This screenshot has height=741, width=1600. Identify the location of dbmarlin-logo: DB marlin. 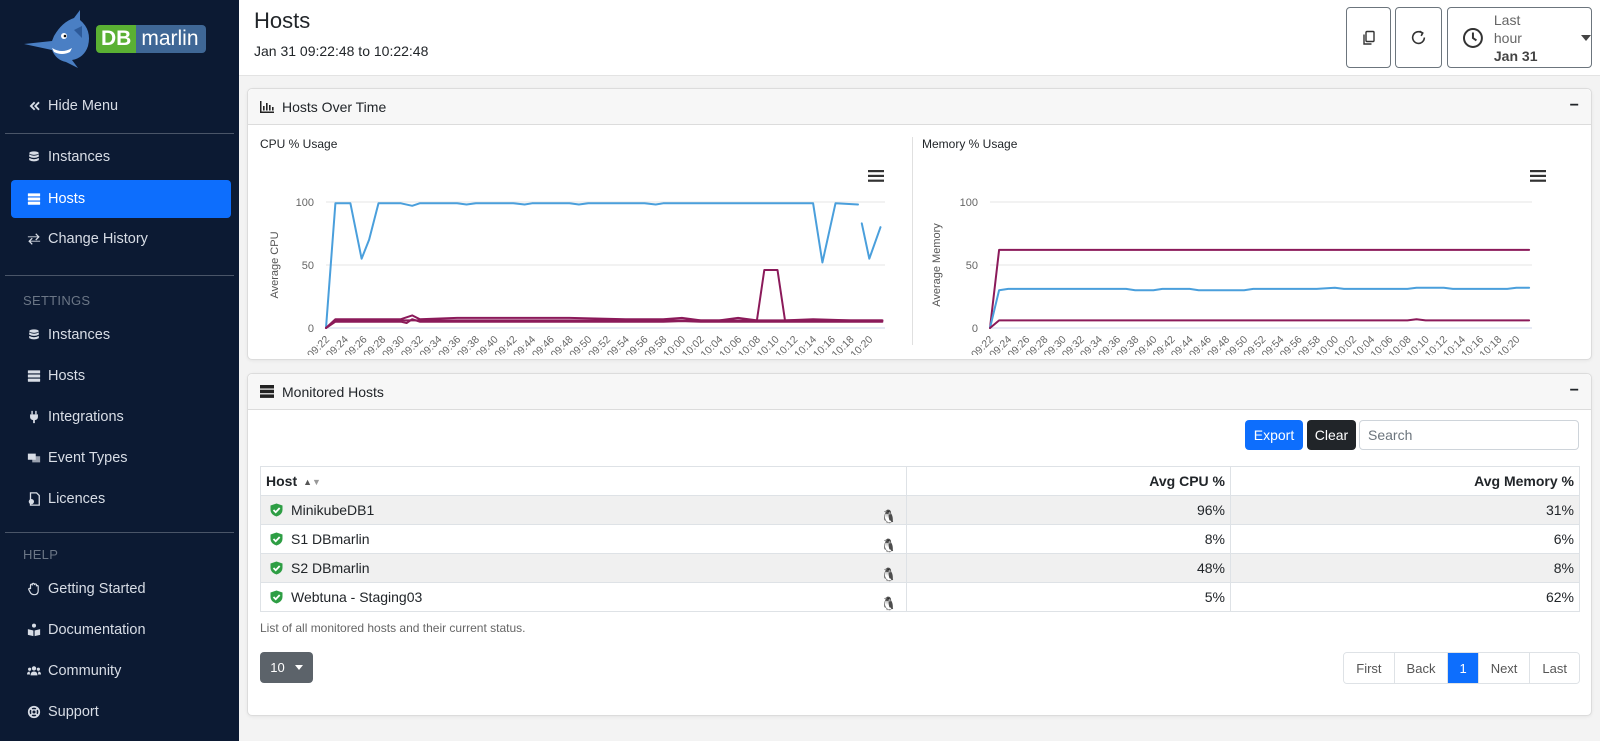
(114, 39).